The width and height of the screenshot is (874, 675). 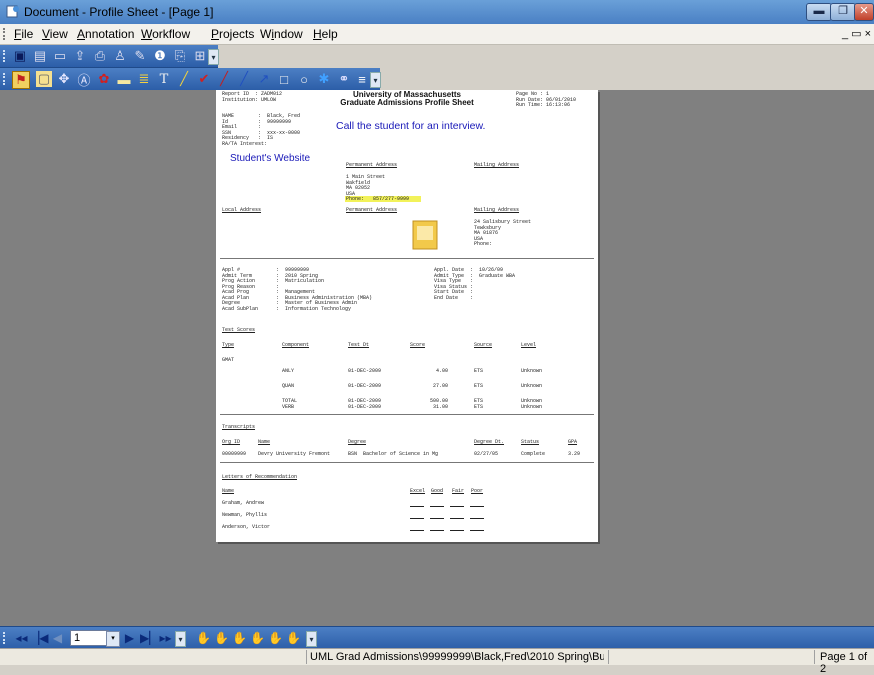 What do you see at coordinates (493, 284) in the screenshot?
I see `application-values: : 10/26/09 : Graduate WBA : : : :` at bounding box center [493, 284].